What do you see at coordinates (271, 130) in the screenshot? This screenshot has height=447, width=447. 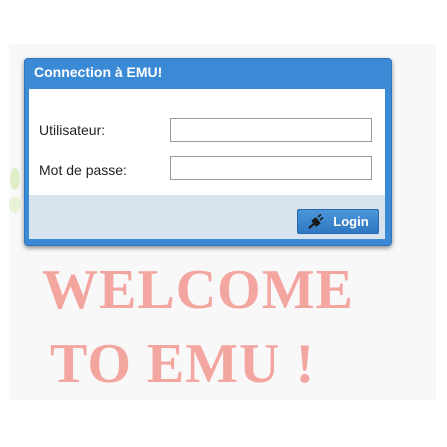 I see `username-field` at bounding box center [271, 130].